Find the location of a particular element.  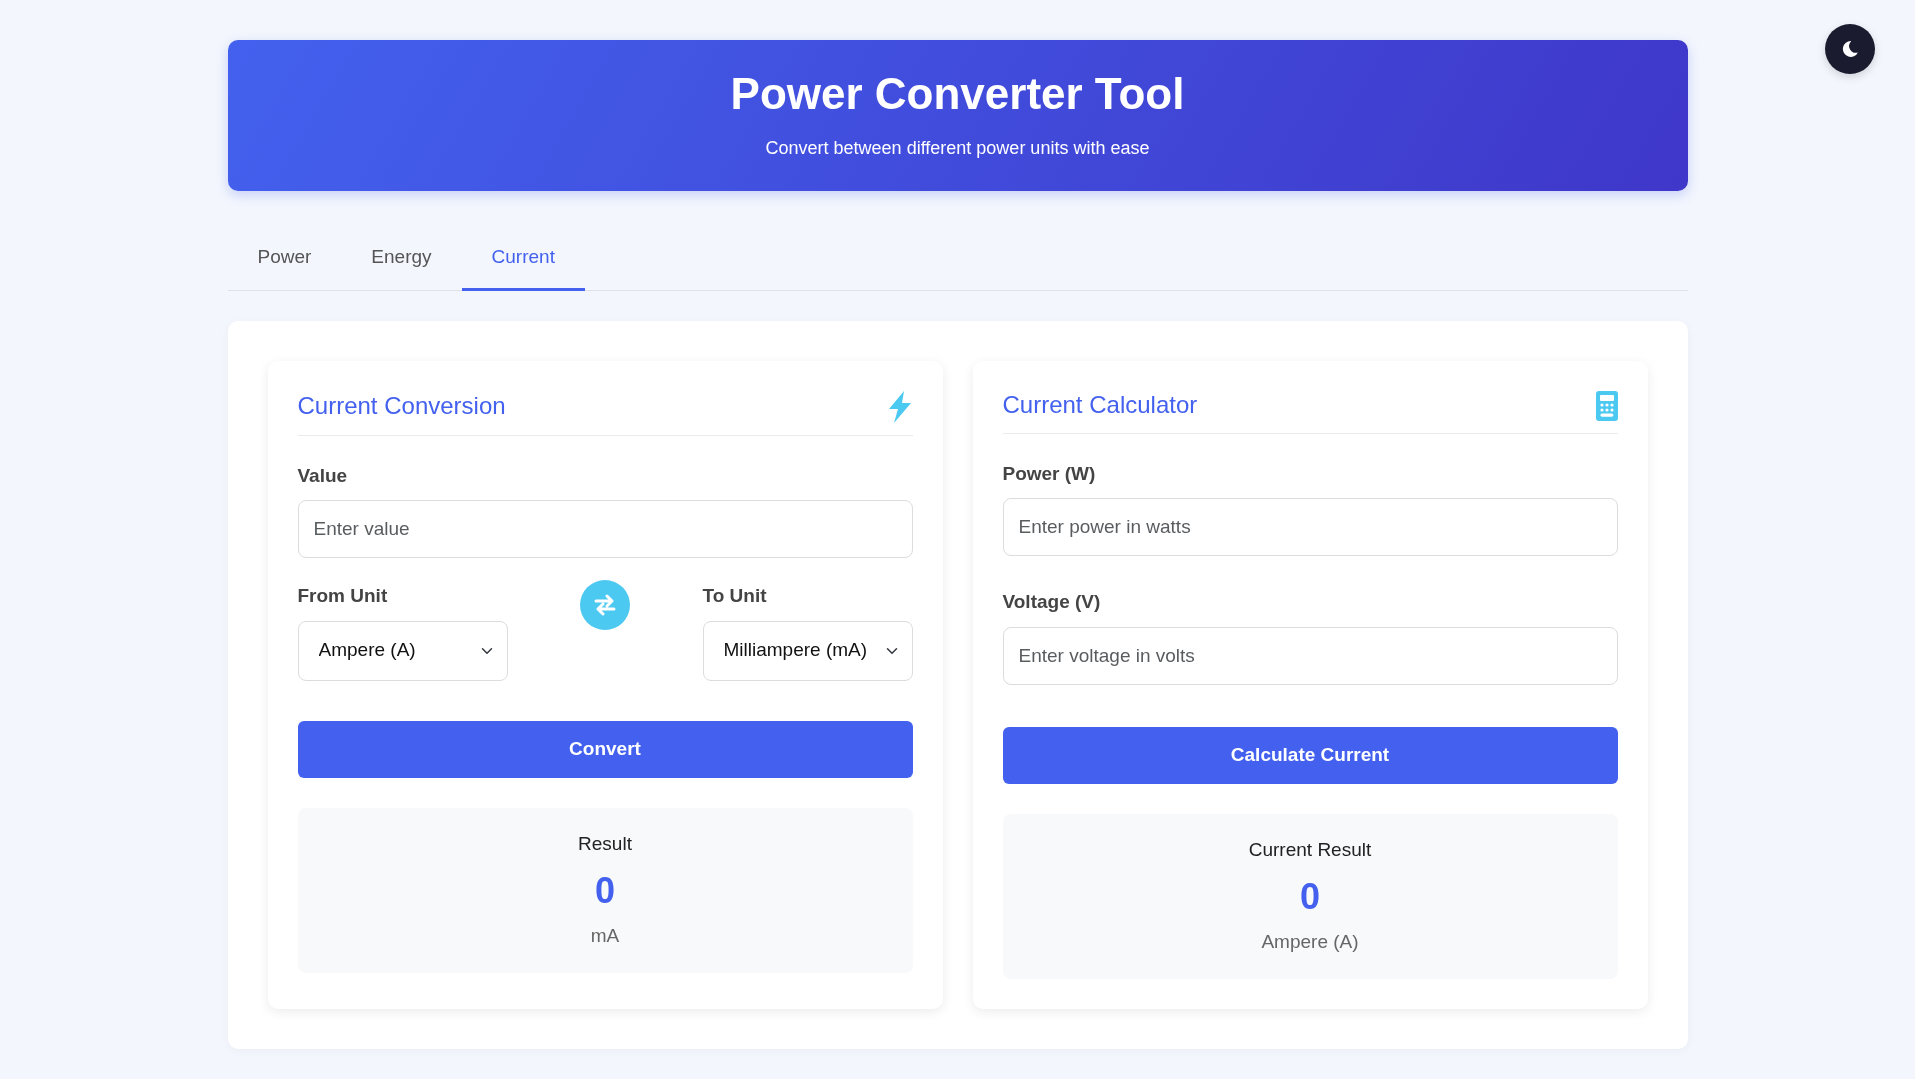

field-label: Value is located at coordinates (323, 475).